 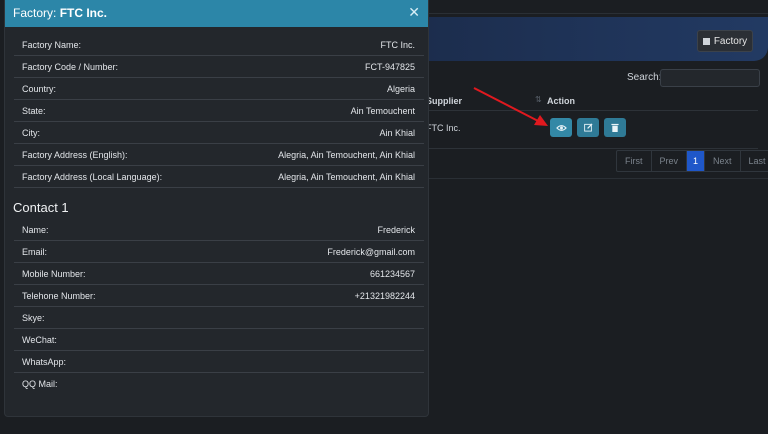 What do you see at coordinates (670, 161) in the screenshot?
I see `page-prev: Prev` at bounding box center [670, 161].